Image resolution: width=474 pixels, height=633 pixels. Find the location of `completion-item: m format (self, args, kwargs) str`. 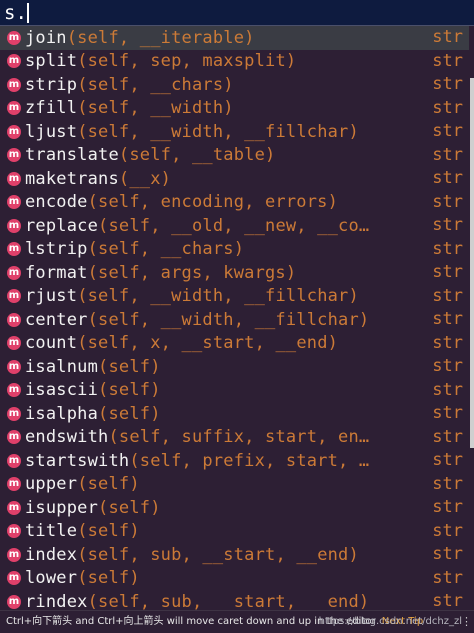

completion-item: m format (self, args, kwargs) str is located at coordinates (237, 273).